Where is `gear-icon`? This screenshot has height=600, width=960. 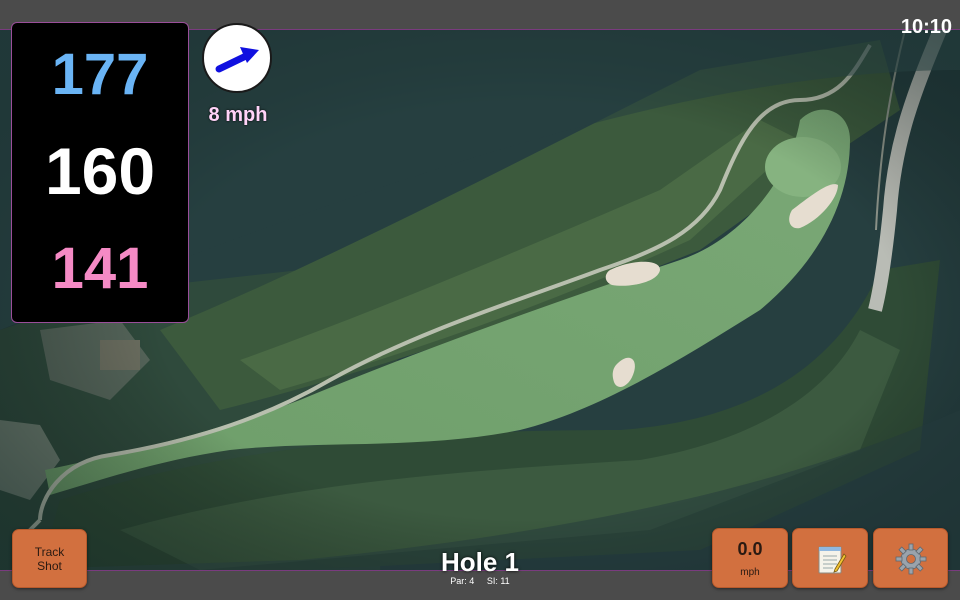
gear-icon is located at coordinates (911, 559).